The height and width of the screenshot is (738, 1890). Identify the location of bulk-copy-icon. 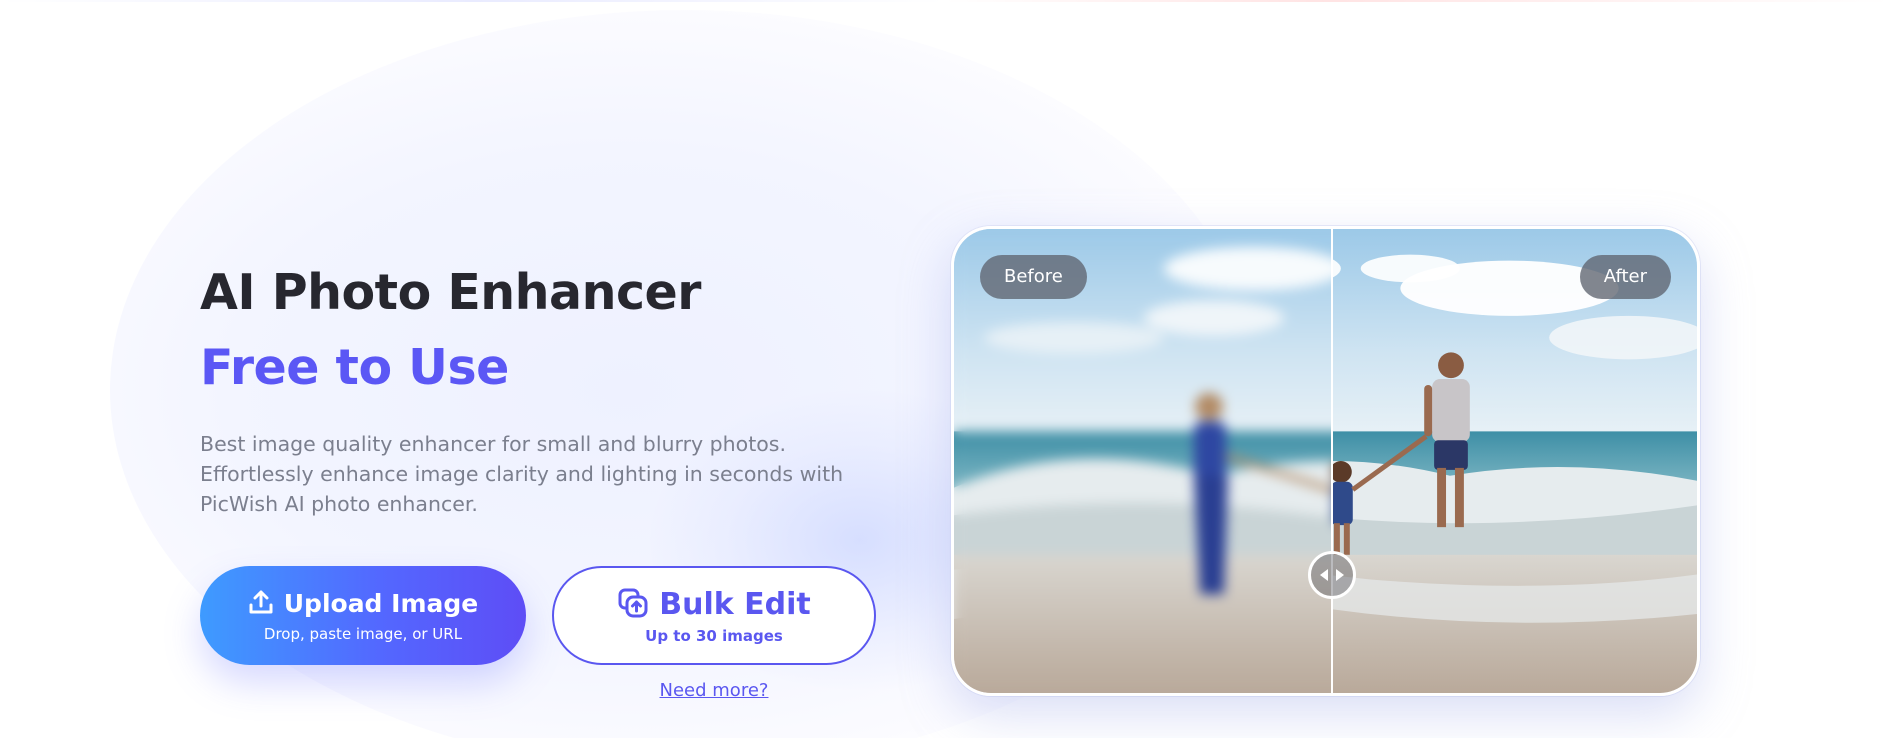
(633, 605).